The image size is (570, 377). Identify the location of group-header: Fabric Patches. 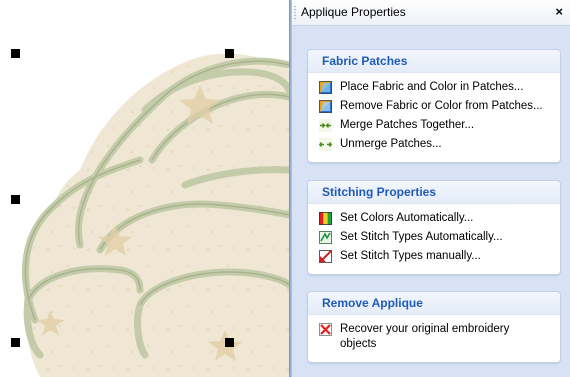
(434, 61).